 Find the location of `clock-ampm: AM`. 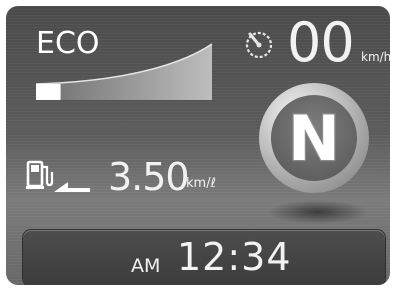

clock-ampm: AM is located at coordinates (146, 266).